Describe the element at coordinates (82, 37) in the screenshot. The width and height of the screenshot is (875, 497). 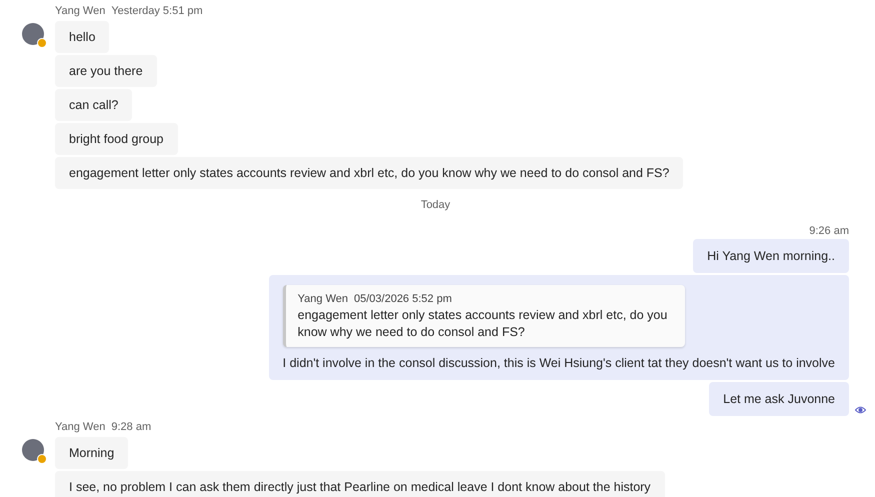
I see `message-bubble: hello` at that location.